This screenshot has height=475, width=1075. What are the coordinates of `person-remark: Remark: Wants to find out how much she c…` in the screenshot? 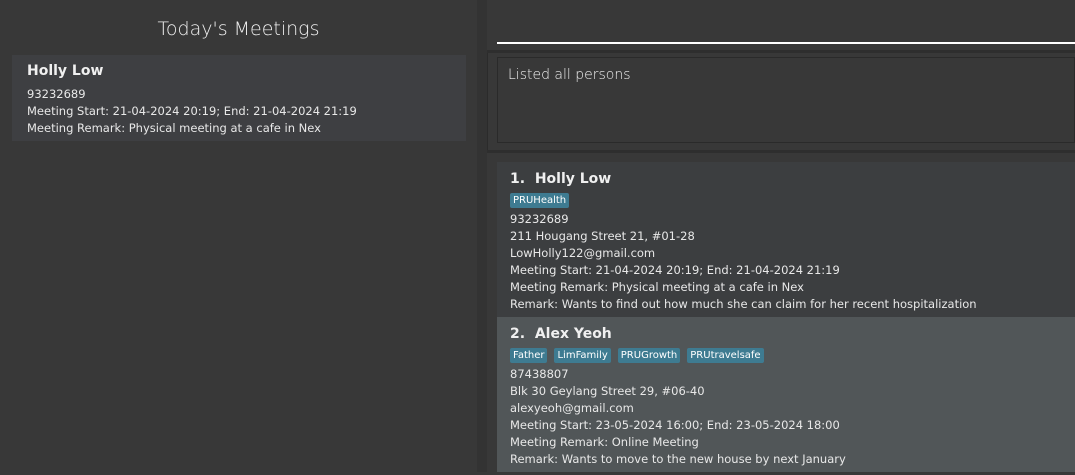 It's located at (743, 304).